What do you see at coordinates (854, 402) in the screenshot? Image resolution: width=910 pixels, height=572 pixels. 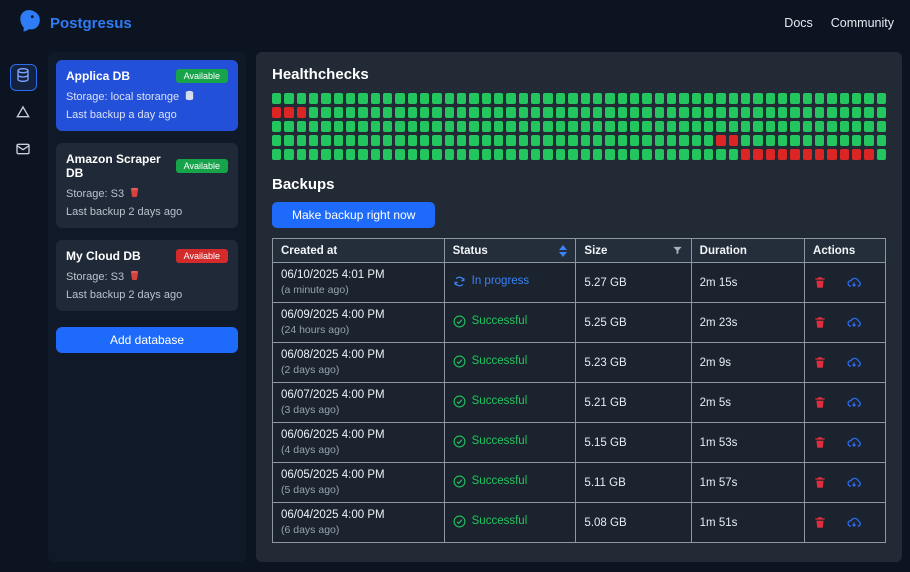 I see `download-backup-button` at bounding box center [854, 402].